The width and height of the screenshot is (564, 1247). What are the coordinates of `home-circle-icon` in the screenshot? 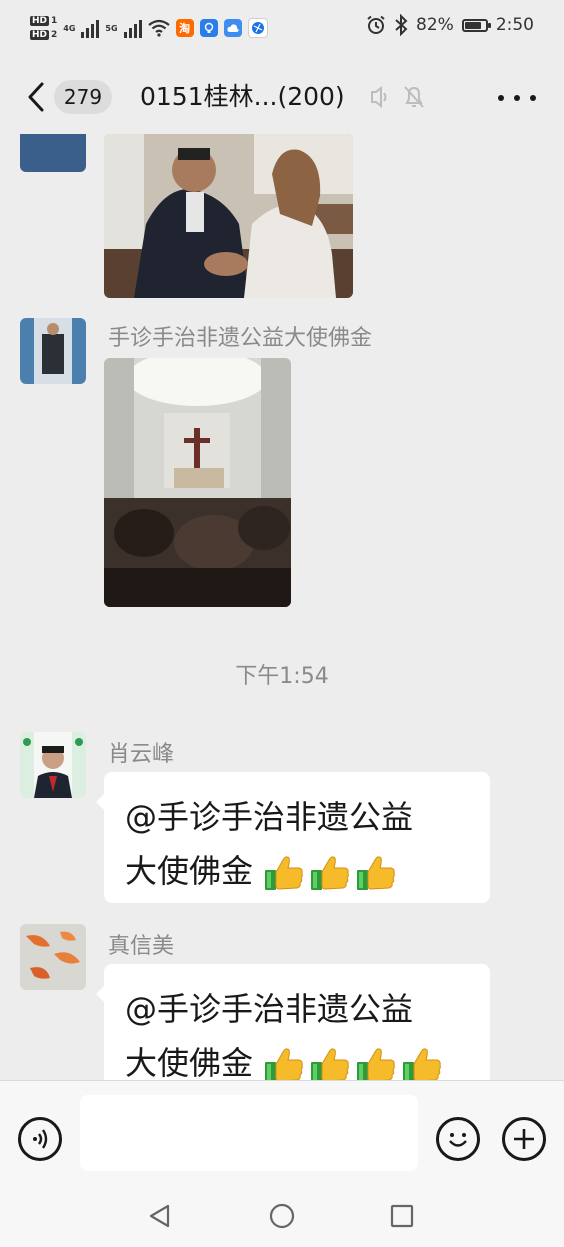 It's located at (282, 1216).